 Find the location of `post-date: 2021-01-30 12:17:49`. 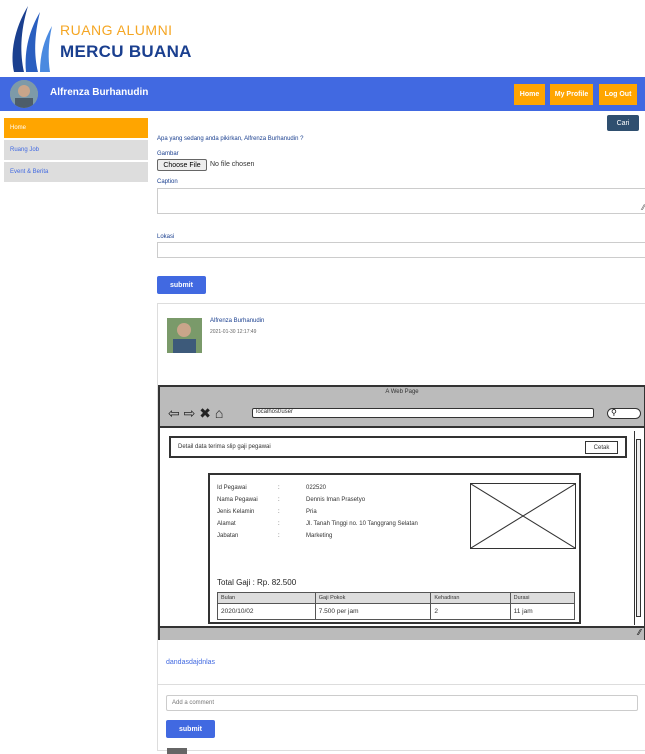

post-date: 2021-01-30 12:17:49 is located at coordinates (233, 332).